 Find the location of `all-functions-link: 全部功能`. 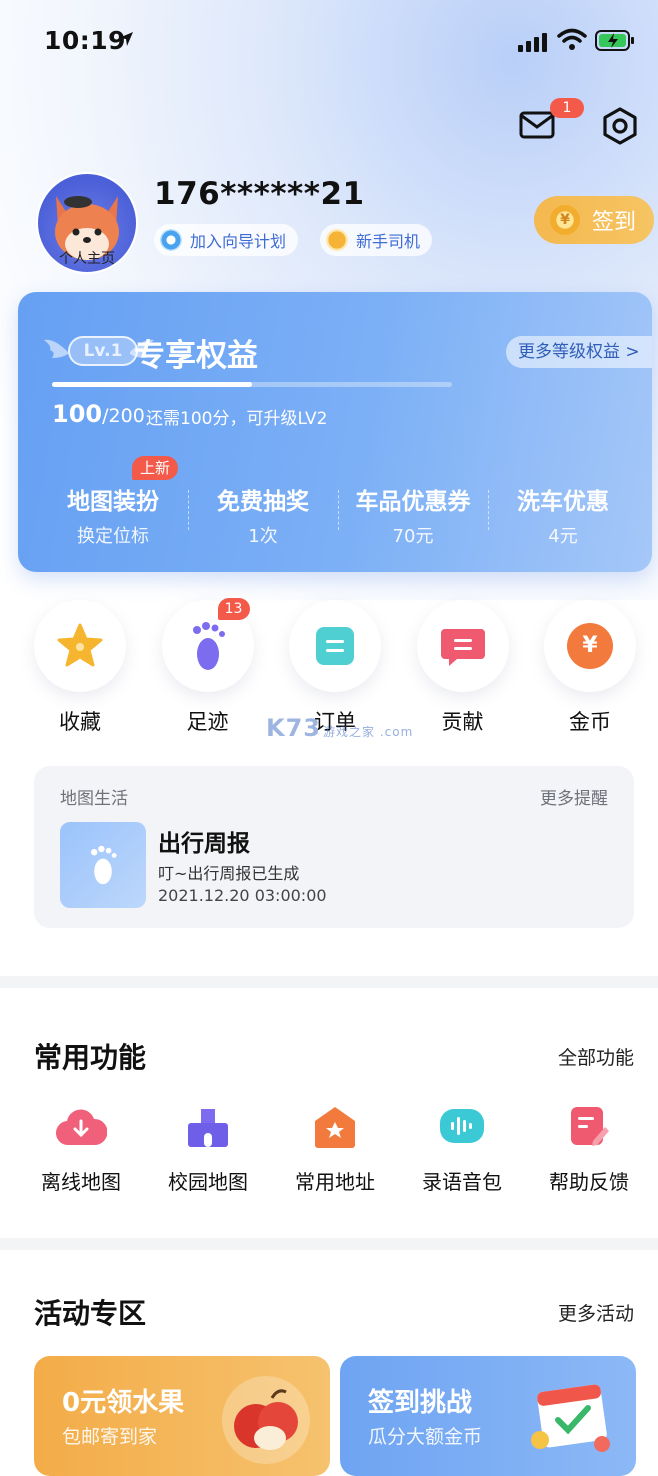

all-functions-link: 全部功能 is located at coordinates (596, 1056).